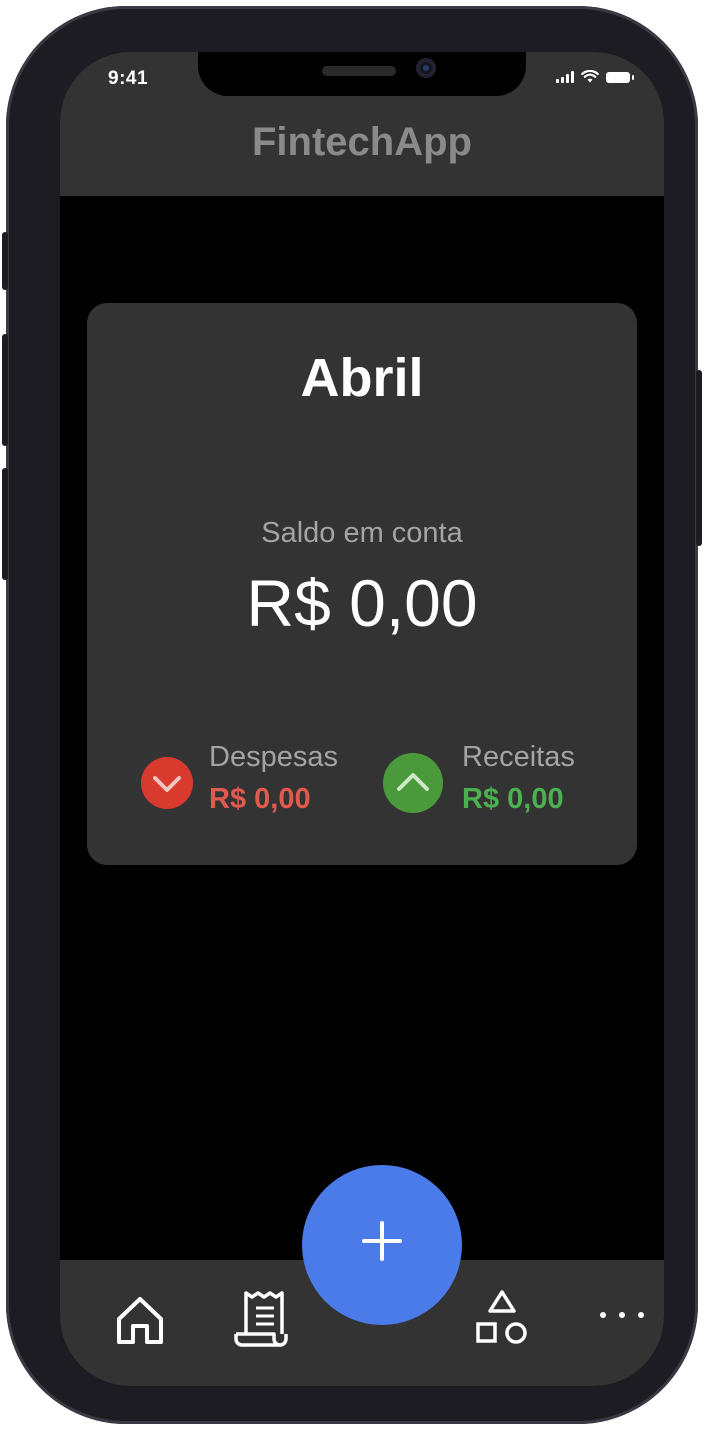 Image resolution: width=710 pixels, height=1430 pixels. Describe the element at coordinates (513, 799) in the screenshot. I see `income-value: R$ 0,00` at that location.